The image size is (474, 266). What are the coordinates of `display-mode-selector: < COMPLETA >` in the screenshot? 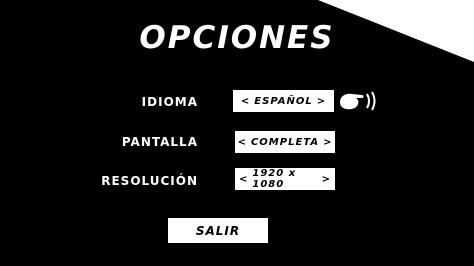 It's located at (285, 142).